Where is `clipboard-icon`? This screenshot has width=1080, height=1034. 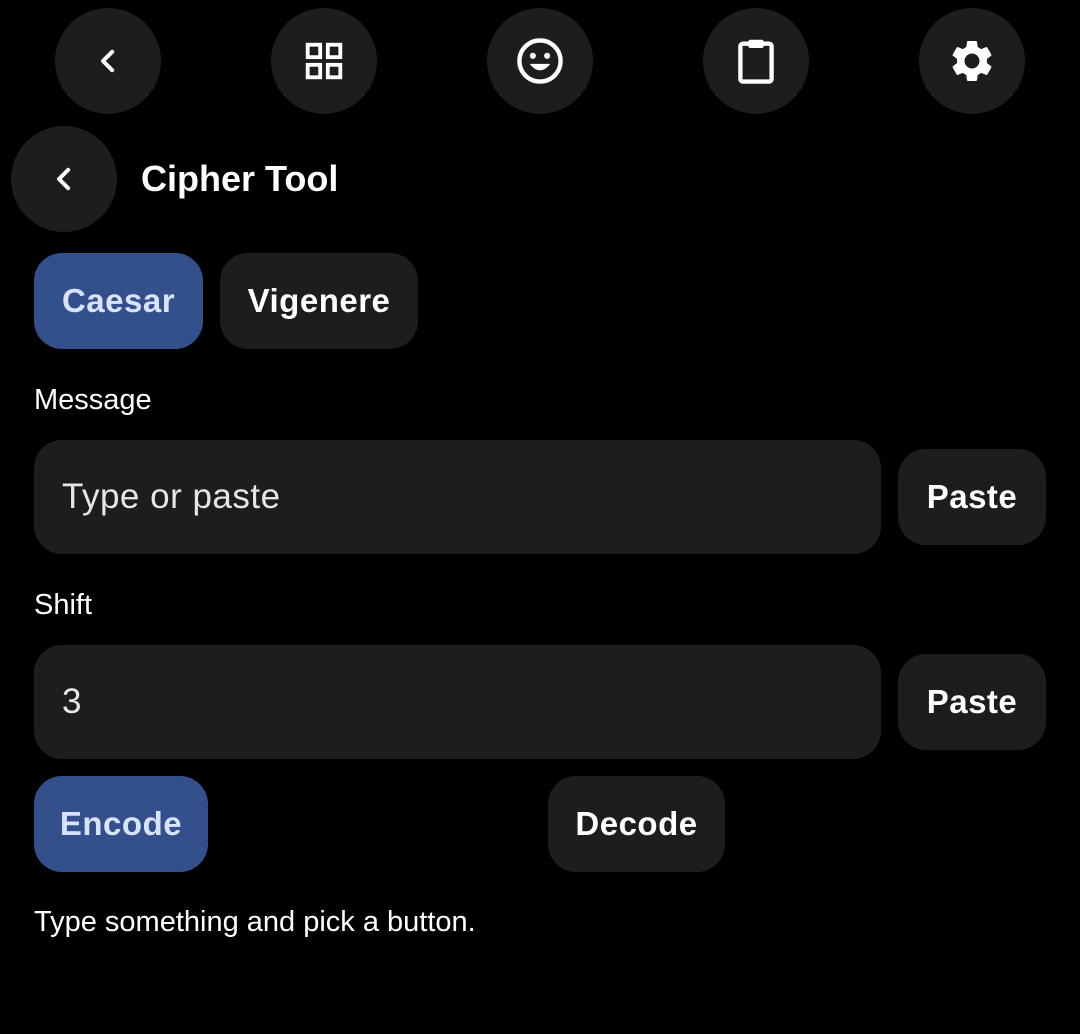
clipboard-icon is located at coordinates (756, 61).